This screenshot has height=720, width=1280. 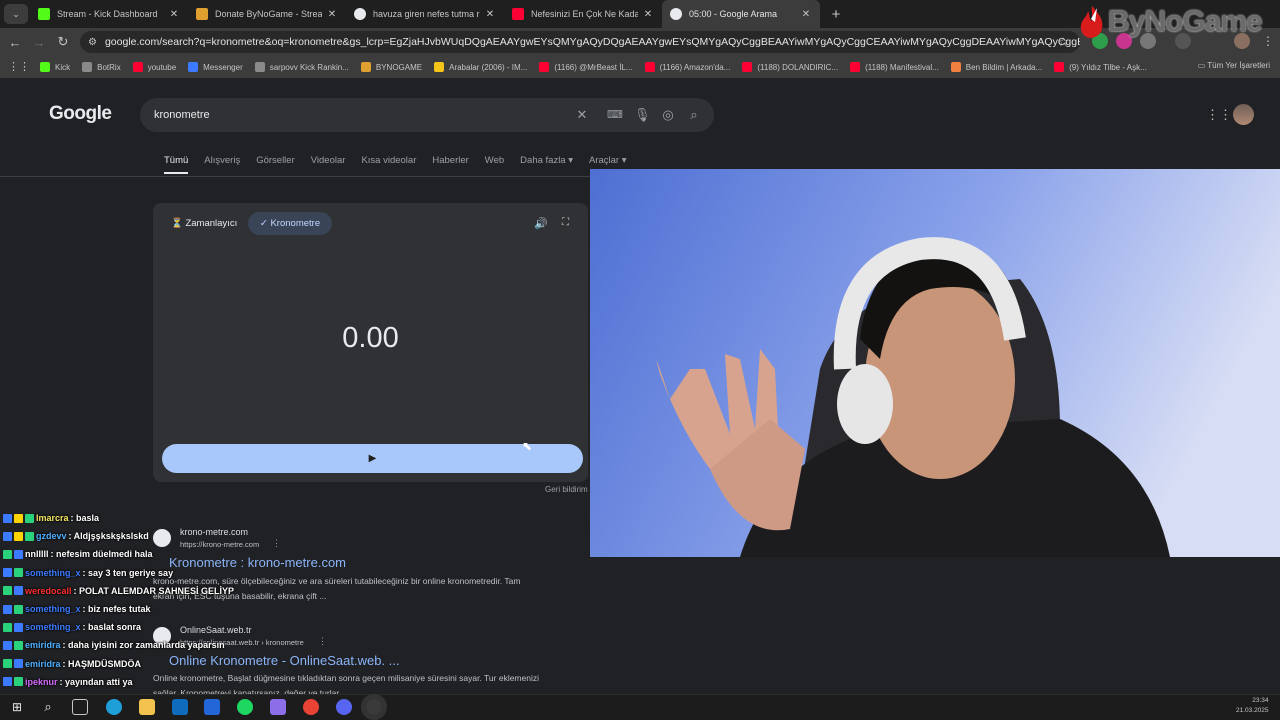 I want to click on chat-username: lmarcra, so click(x=52, y=518).